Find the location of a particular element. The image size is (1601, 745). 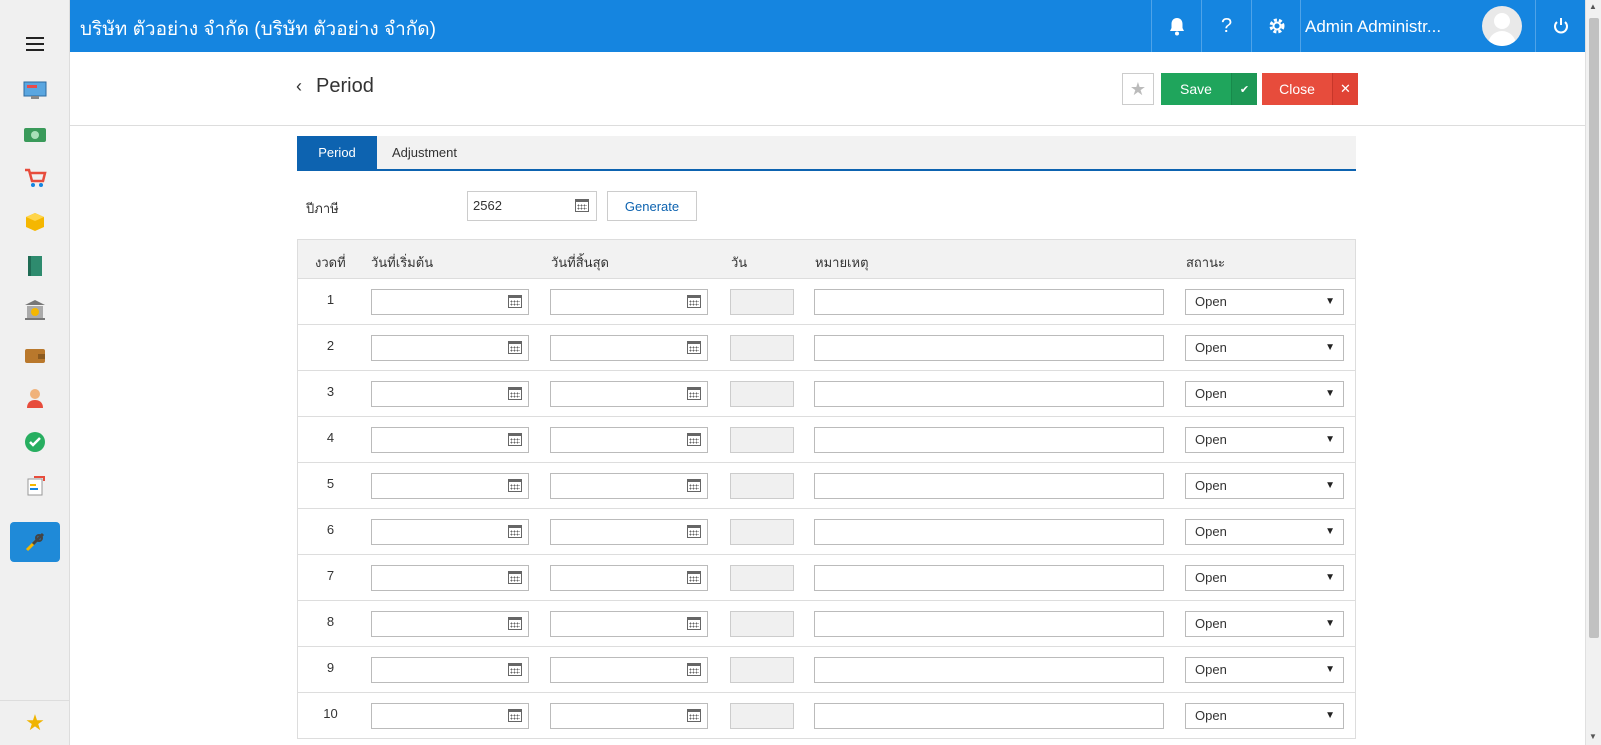

save-check-icon: ✔ is located at coordinates (1244, 89).